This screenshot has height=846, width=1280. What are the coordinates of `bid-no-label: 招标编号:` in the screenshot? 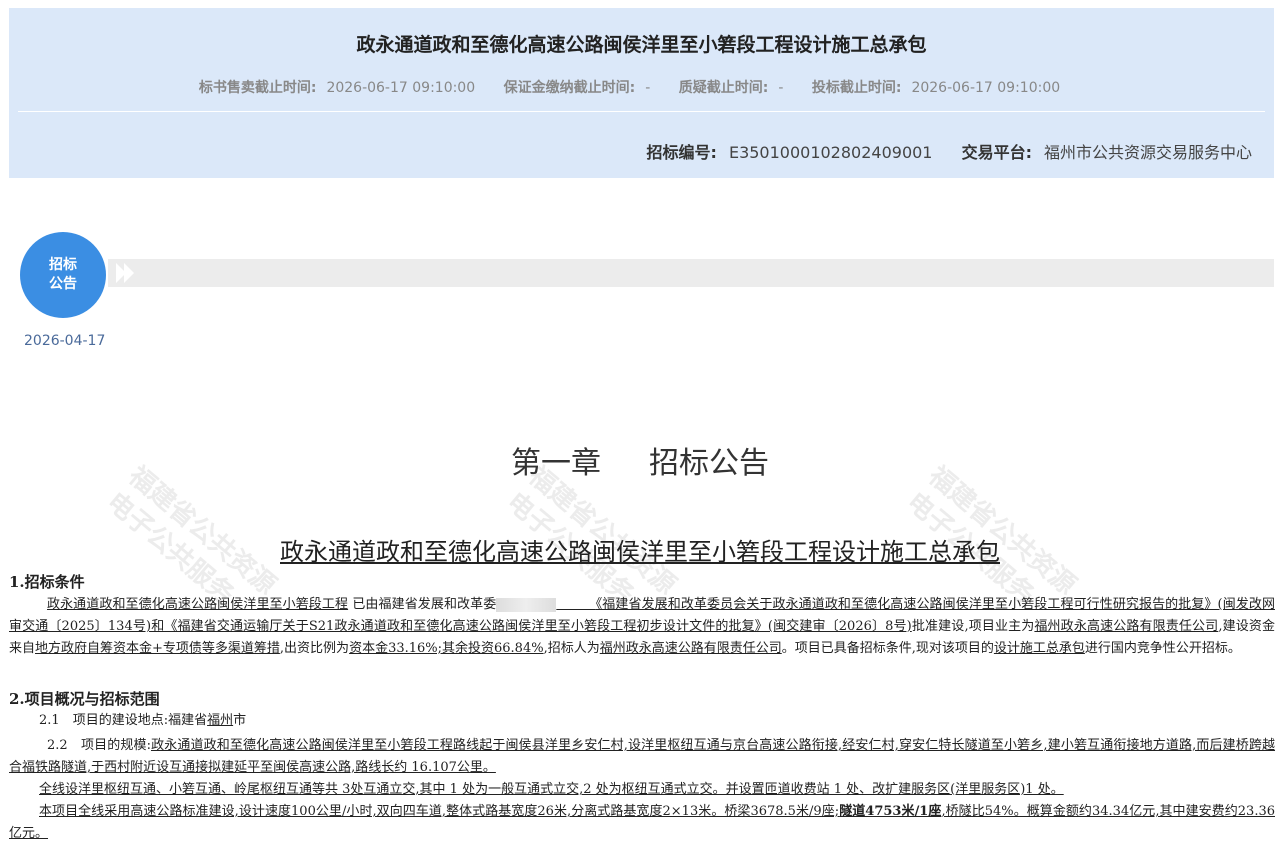 It's located at (681, 152).